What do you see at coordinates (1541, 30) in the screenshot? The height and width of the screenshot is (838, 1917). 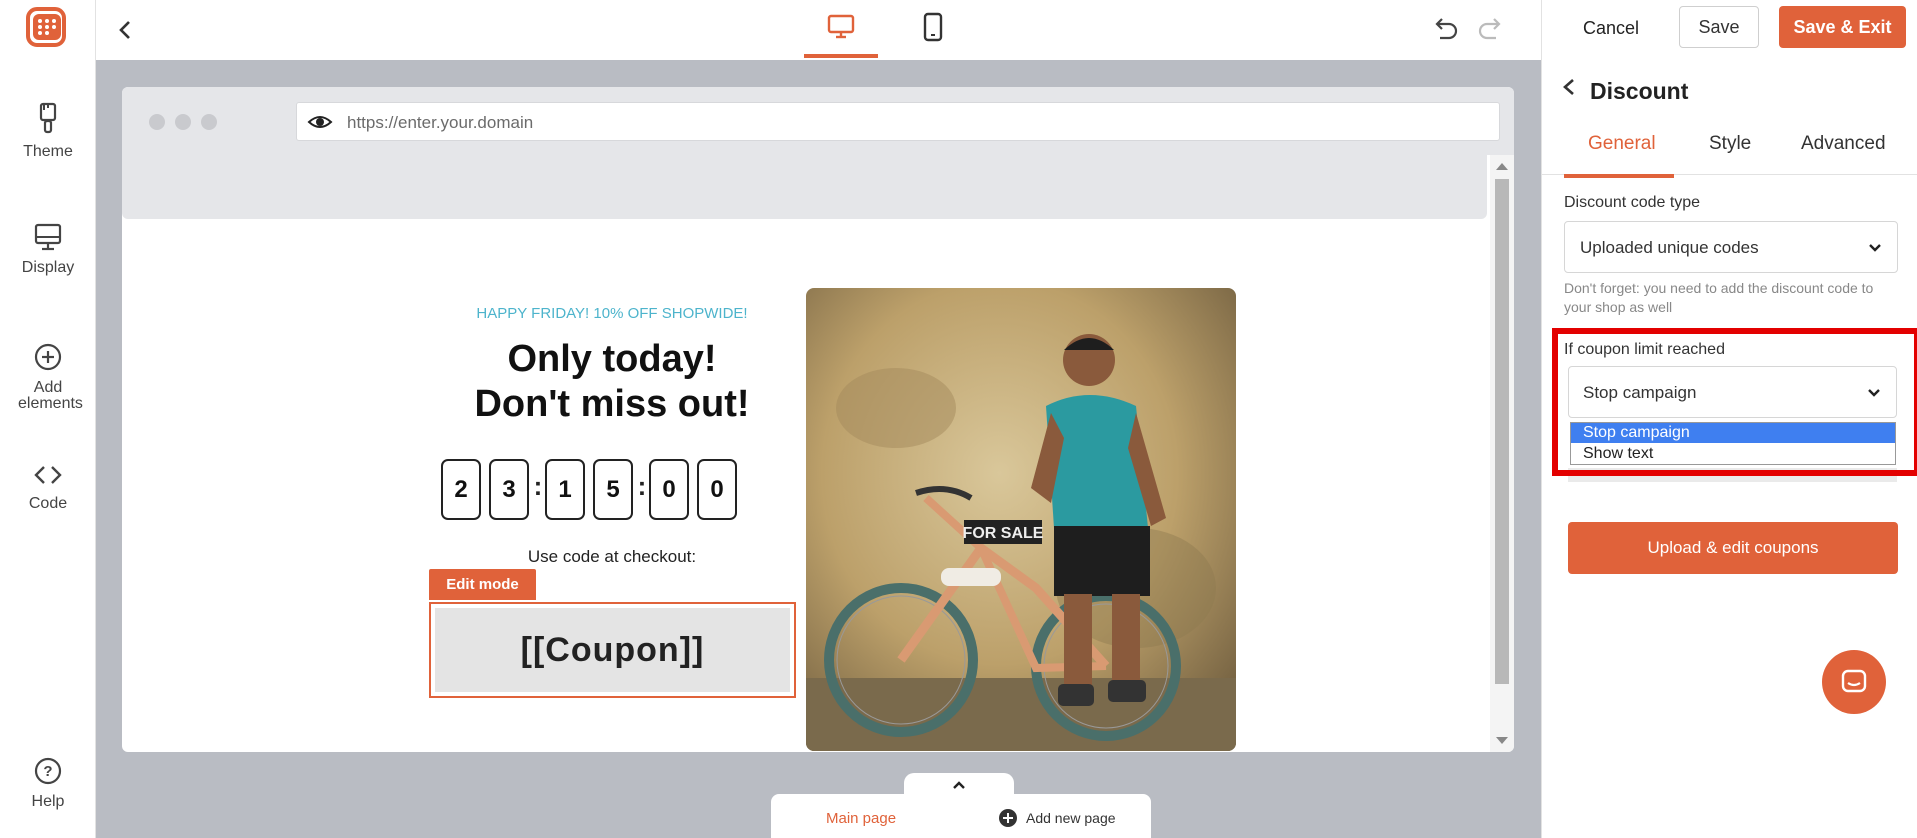 I see `divider` at bounding box center [1541, 30].